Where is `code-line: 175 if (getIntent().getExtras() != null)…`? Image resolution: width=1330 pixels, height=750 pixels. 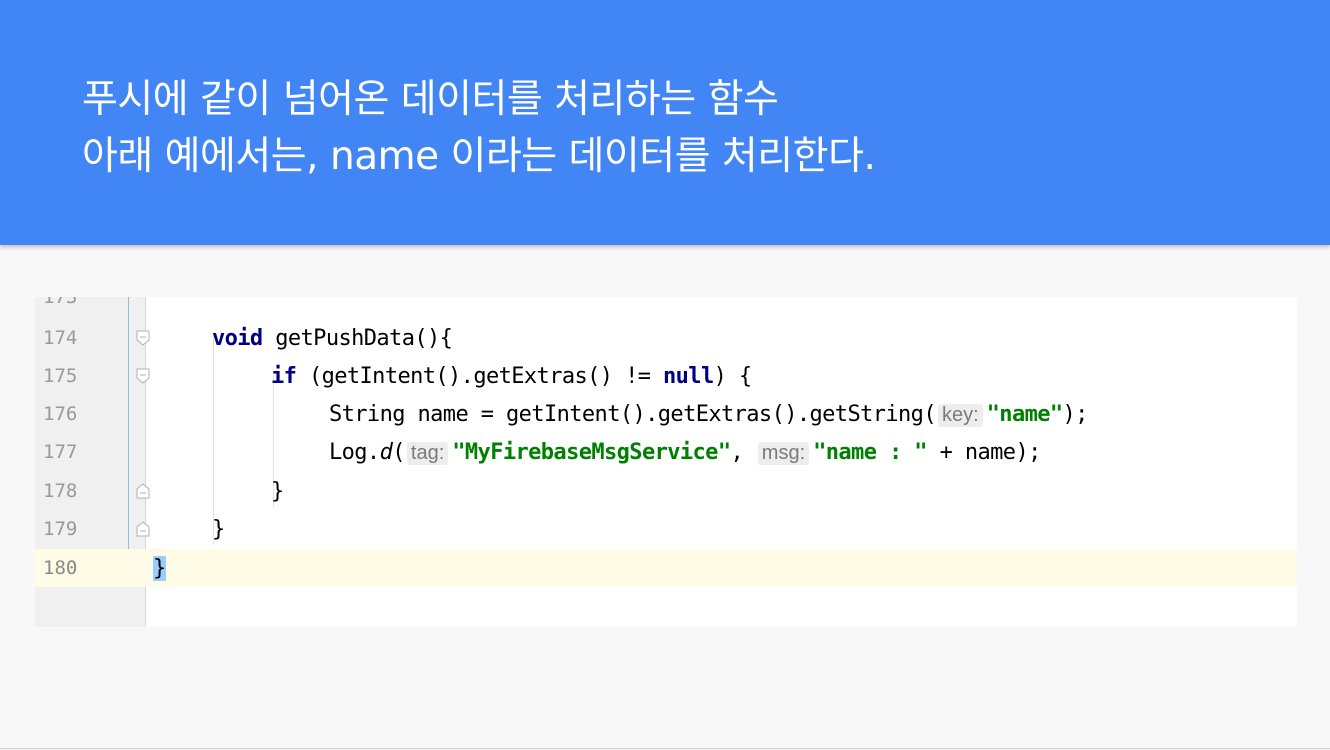 code-line: 175 if (getIntent().getExtras() != null)… is located at coordinates (666, 376).